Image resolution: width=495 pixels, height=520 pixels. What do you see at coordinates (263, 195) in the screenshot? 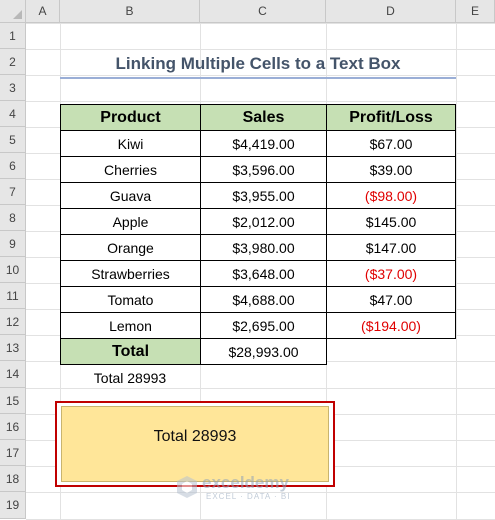
I see `sales-cell: $3,955.00` at bounding box center [263, 195].